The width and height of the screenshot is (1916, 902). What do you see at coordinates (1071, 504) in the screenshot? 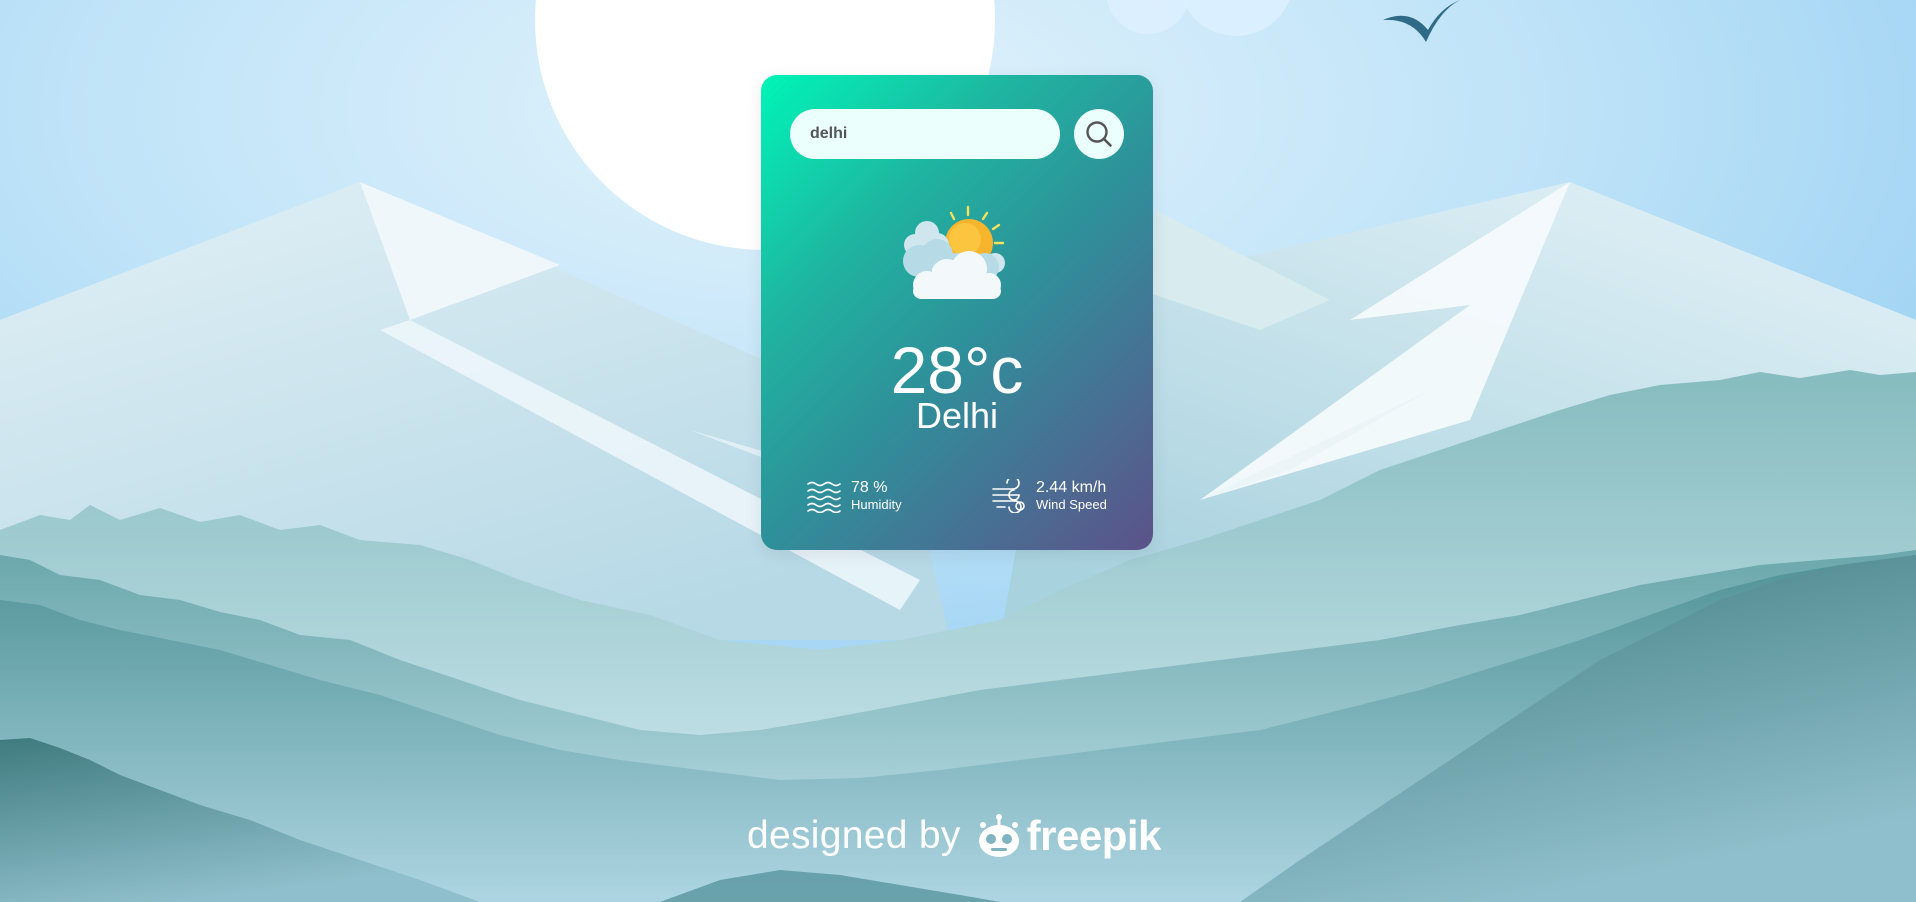
I see `wind-label: Wind Speed` at bounding box center [1071, 504].